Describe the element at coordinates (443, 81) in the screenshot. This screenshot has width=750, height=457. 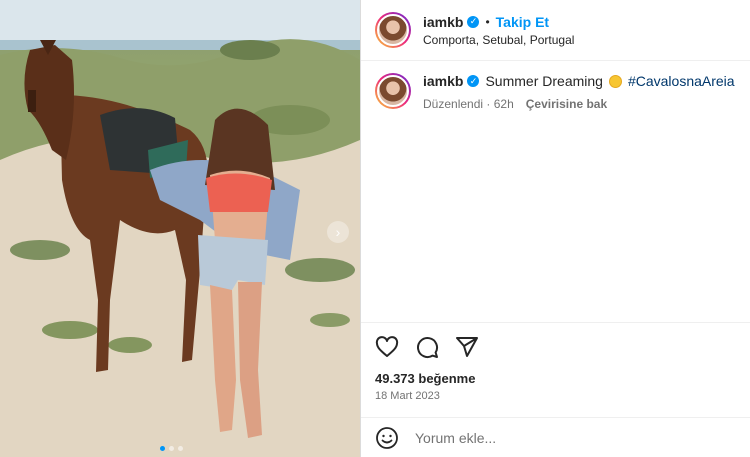
I see `caption-username: iamkb` at that location.